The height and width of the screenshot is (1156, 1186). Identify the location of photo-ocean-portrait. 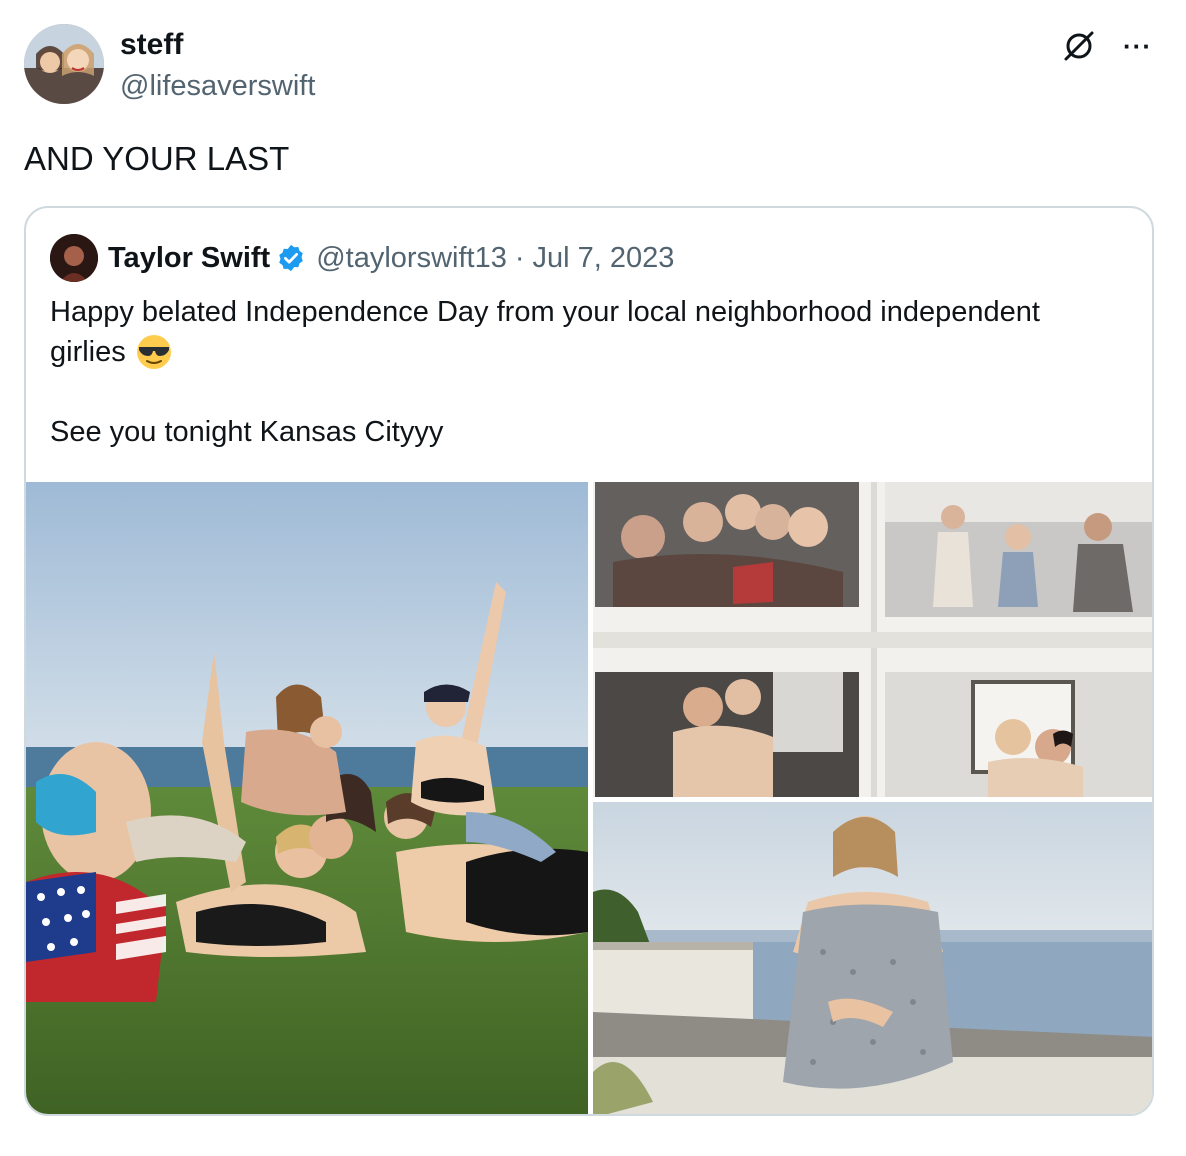
(872, 958).